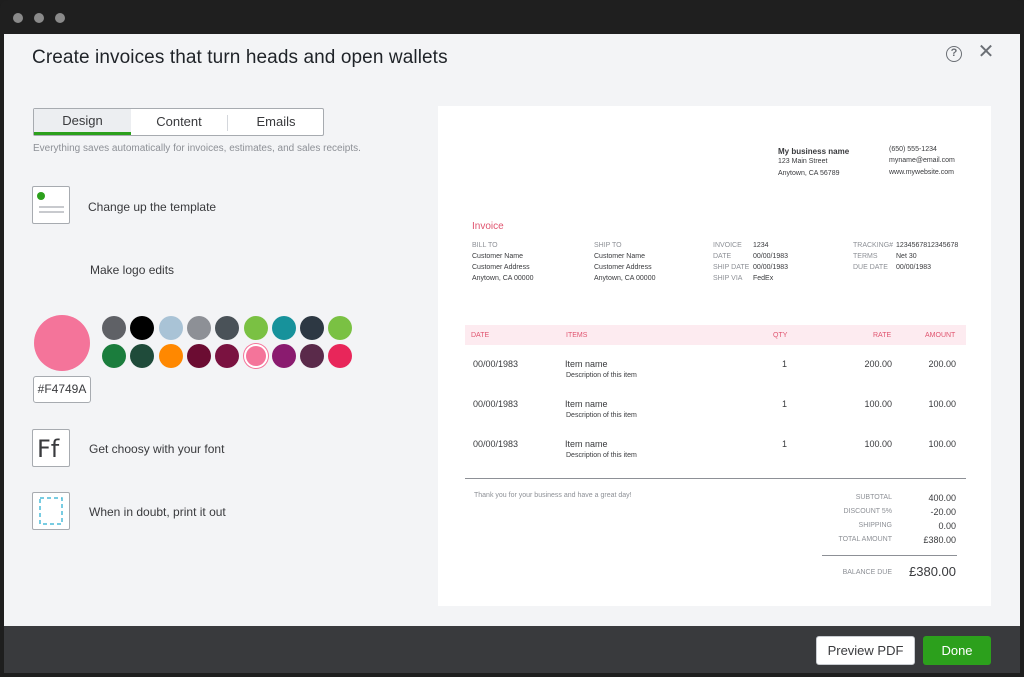 This screenshot has height=677, width=1024. I want to click on business-name: My business name, so click(814, 151).